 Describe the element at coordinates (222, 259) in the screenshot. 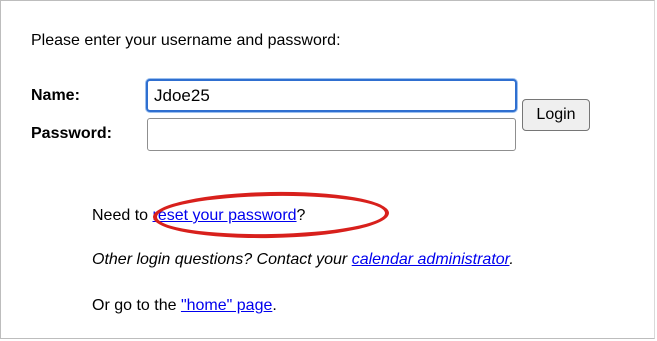

I see `other-prefix-text: Other login questions? Contact your` at that location.